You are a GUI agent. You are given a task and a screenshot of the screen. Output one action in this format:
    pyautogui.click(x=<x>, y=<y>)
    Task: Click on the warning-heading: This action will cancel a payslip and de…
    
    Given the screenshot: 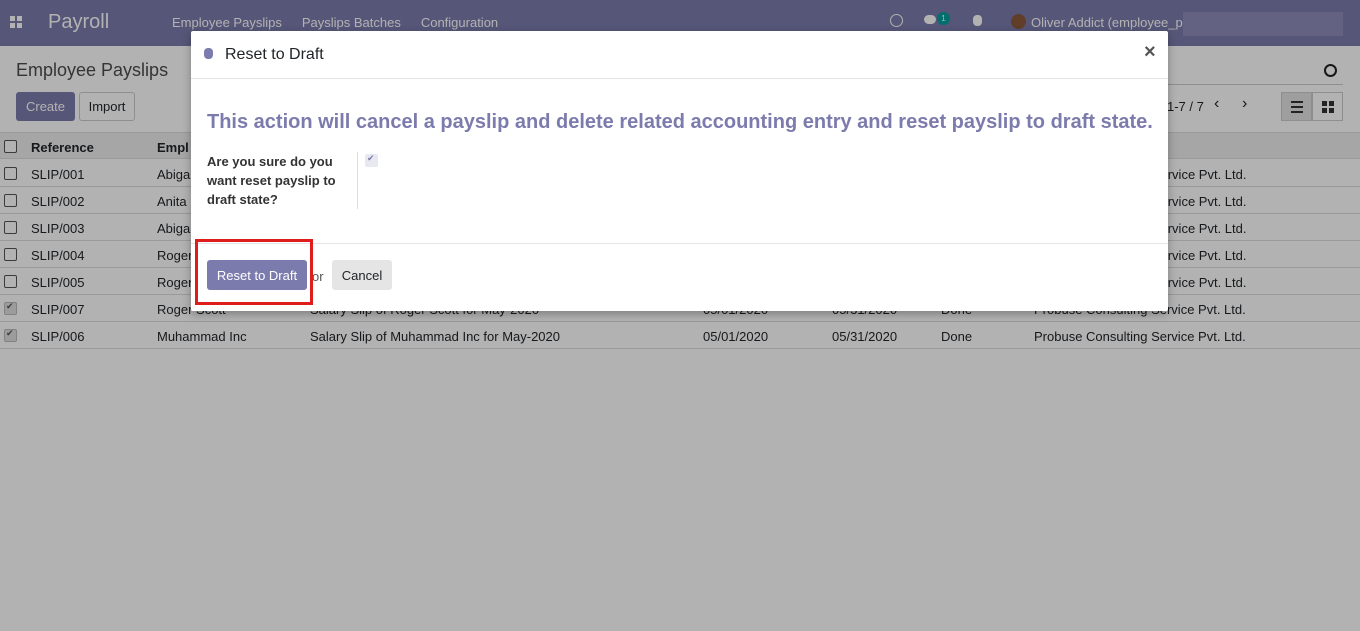 What is the action you would take?
    pyautogui.click(x=680, y=122)
    